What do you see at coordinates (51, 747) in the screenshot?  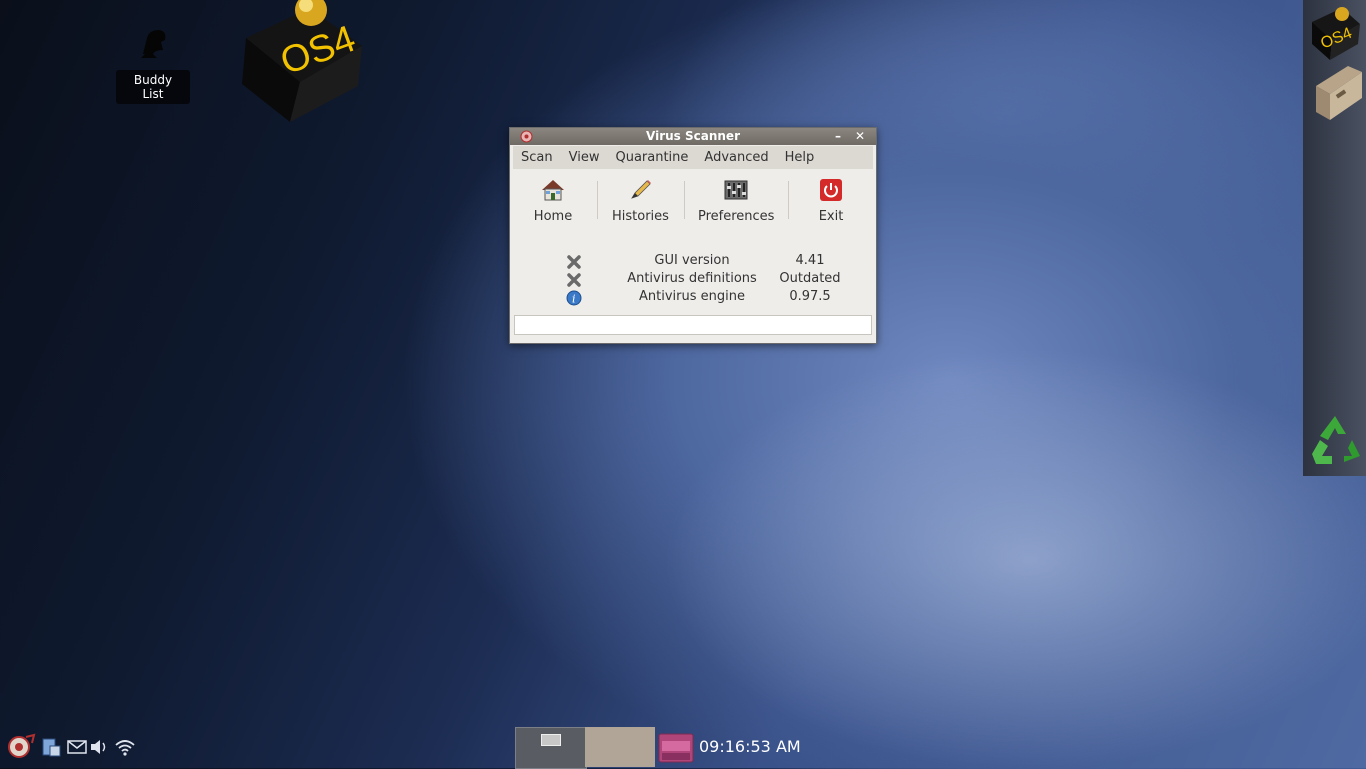 I see `clipboard-icon` at bounding box center [51, 747].